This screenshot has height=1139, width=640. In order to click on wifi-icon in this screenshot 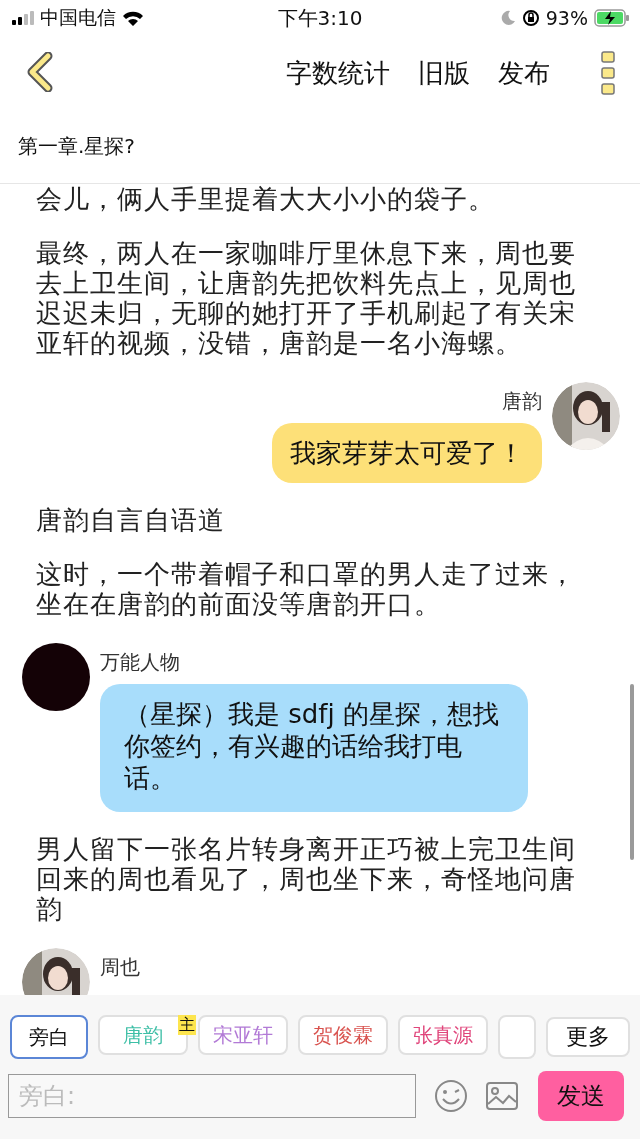, I will do `click(133, 18)`.